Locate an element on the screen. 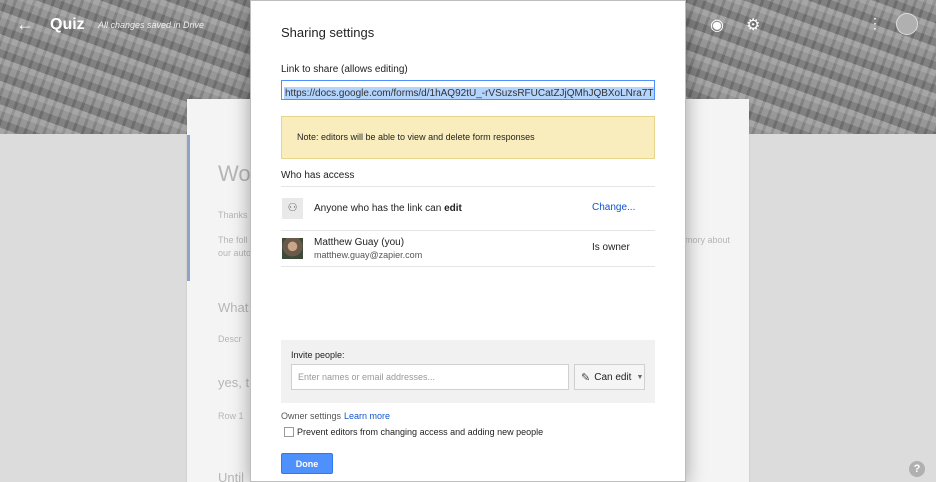  link-sharing-icon: ⚇ is located at coordinates (292, 208).